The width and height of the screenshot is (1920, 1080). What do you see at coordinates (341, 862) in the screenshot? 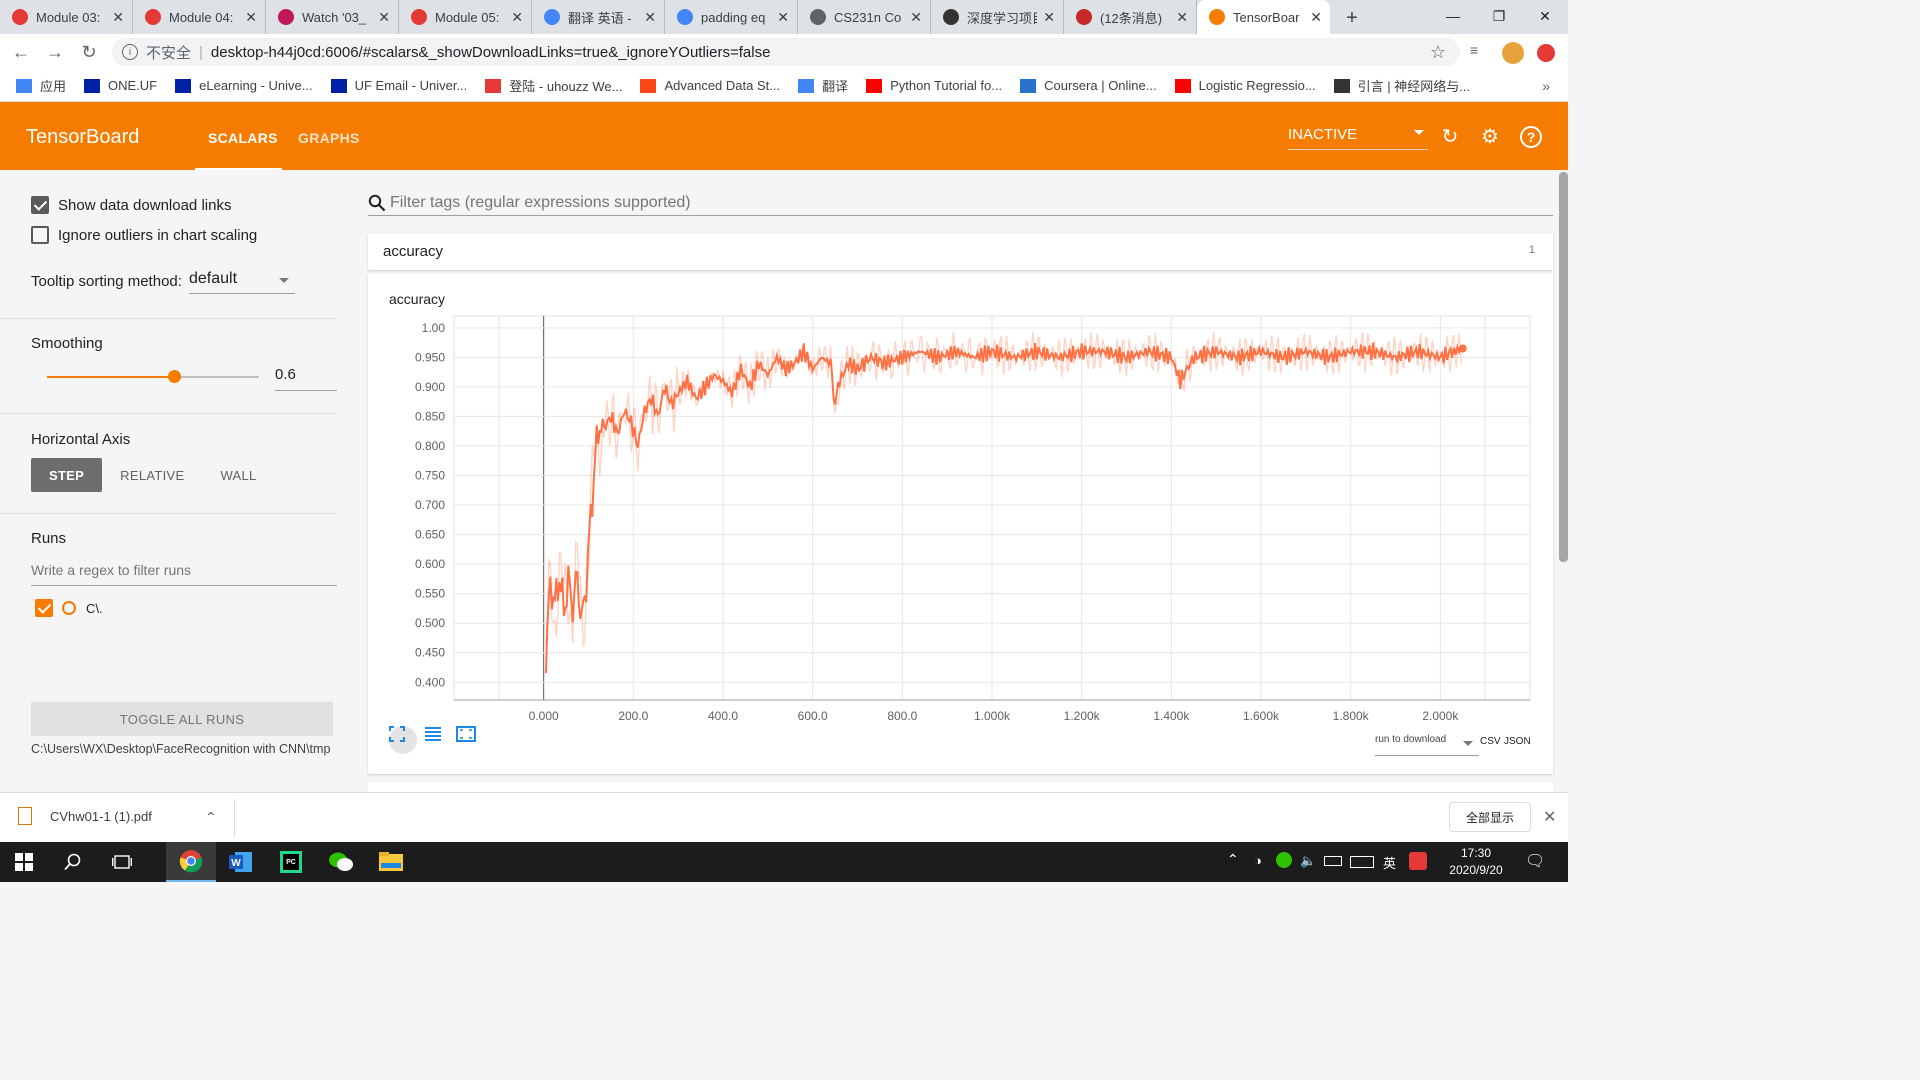
I see `wechat-taskbar-icon` at bounding box center [341, 862].